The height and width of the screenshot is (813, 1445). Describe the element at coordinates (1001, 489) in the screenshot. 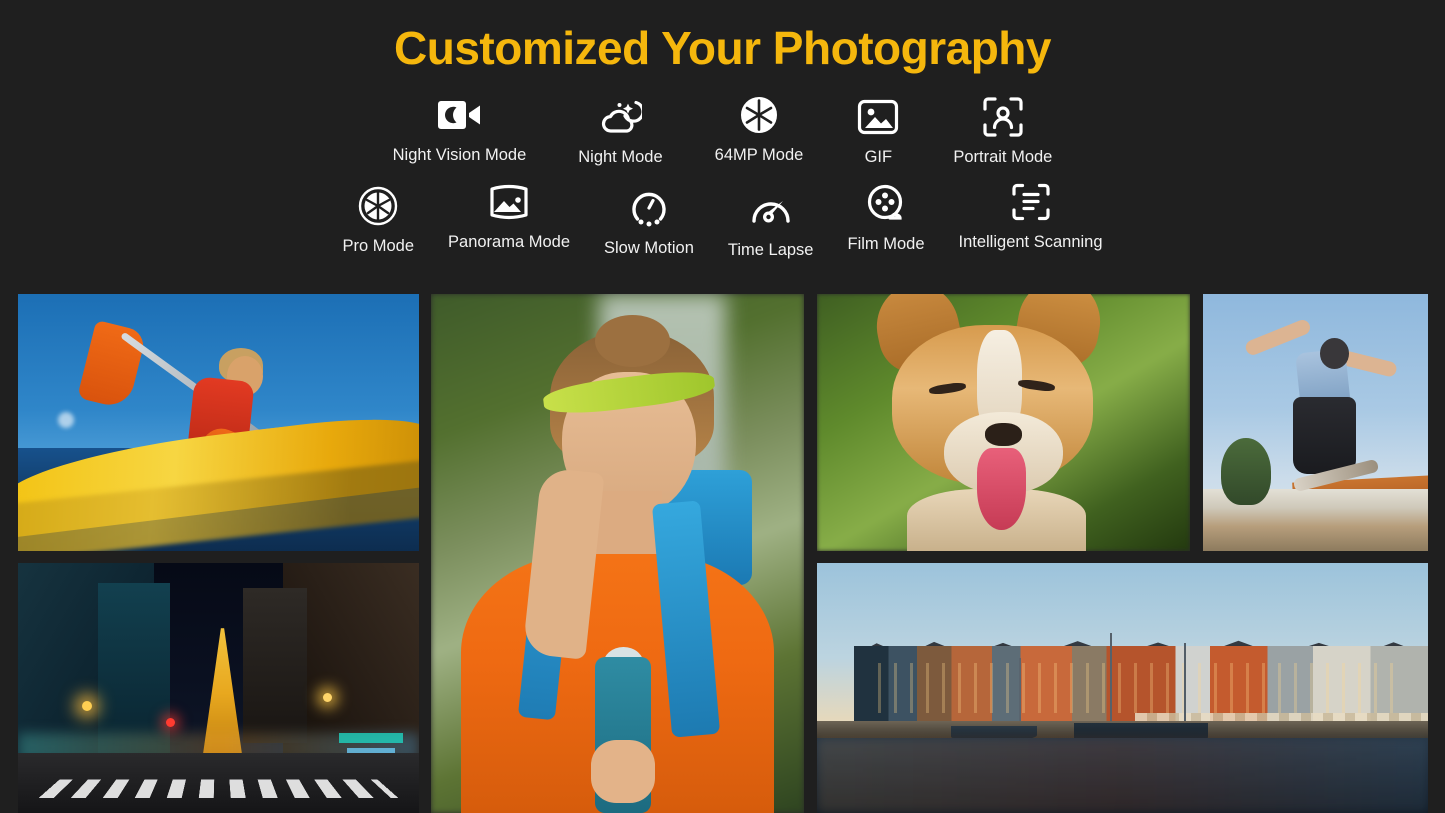

I see `photo-layer-tongue` at that location.